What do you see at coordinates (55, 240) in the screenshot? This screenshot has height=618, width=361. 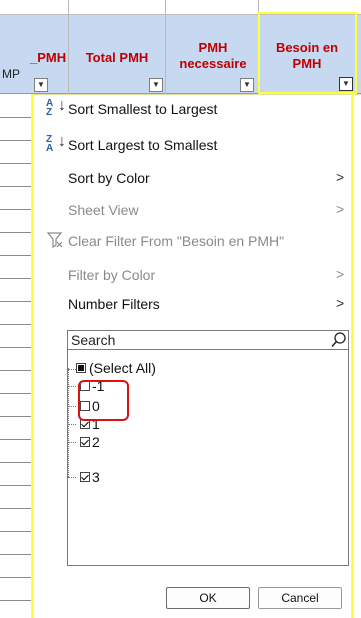 I see `clear-filter-icon` at bounding box center [55, 240].